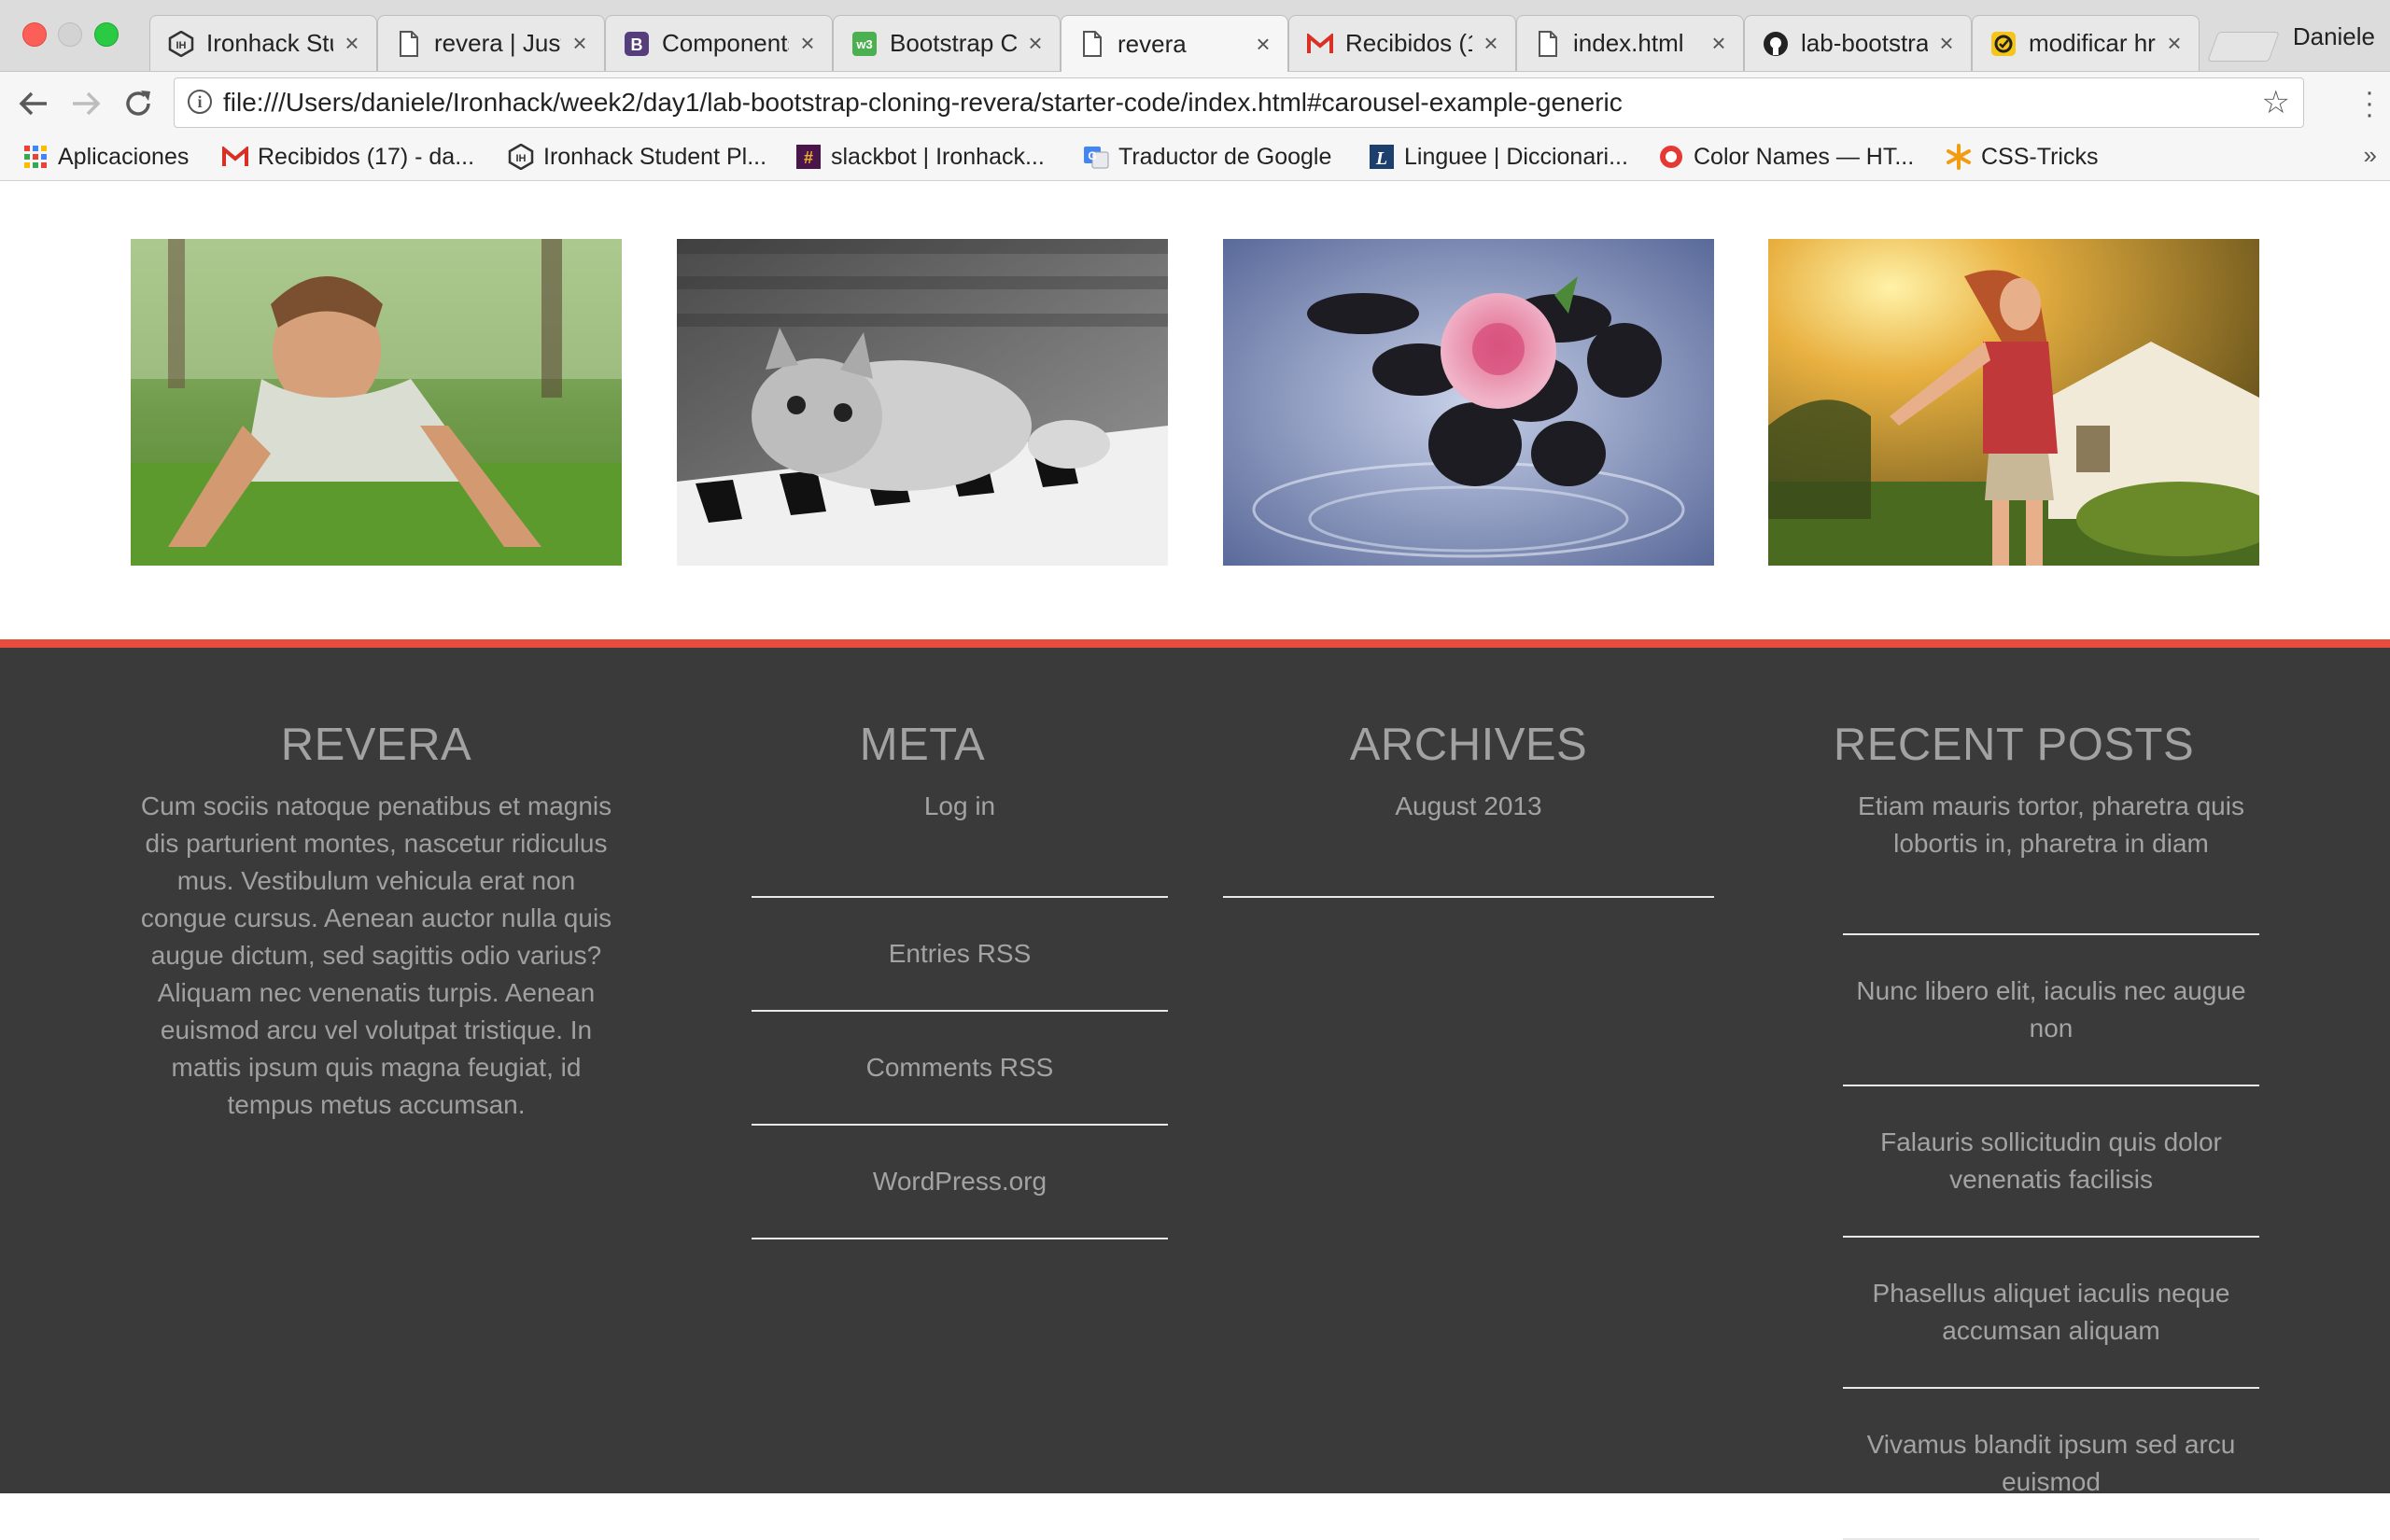 The image size is (2390, 1540). What do you see at coordinates (35, 157) in the screenshot?
I see `apps-grid-icon` at bounding box center [35, 157].